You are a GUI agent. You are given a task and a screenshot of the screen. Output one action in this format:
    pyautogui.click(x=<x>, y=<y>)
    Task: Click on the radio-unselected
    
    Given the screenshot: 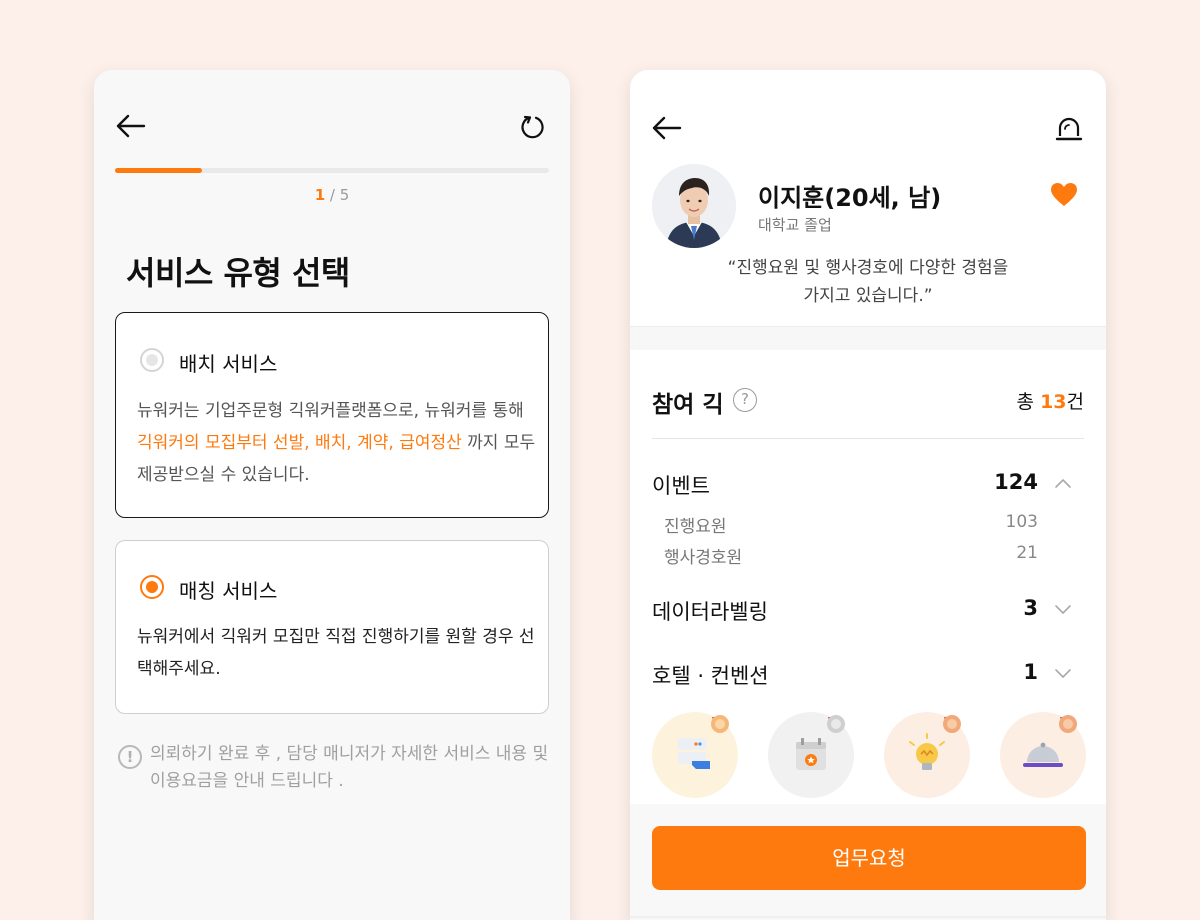 What is the action you would take?
    pyautogui.click(x=152, y=360)
    